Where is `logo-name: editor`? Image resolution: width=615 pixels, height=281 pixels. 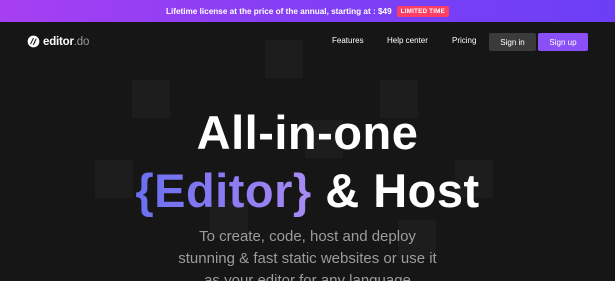
logo-name: editor is located at coordinates (58, 41).